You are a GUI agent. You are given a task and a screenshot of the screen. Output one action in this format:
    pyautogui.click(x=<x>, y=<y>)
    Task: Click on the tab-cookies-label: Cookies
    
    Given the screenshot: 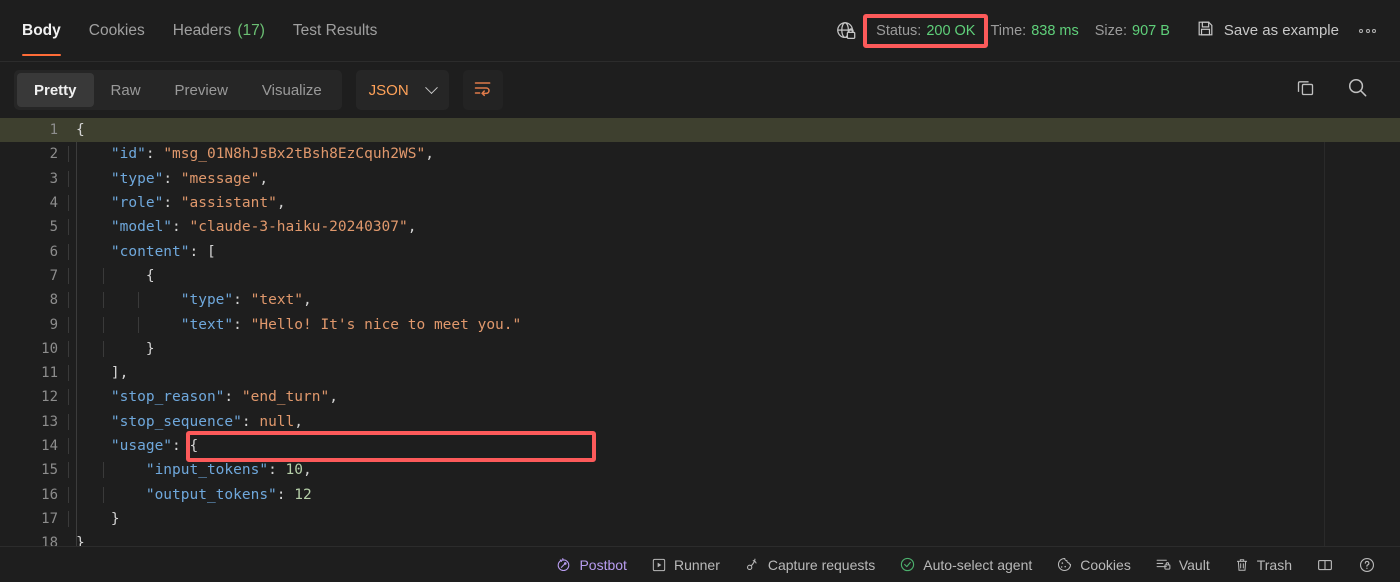 What is the action you would take?
    pyautogui.click(x=116, y=30)
    